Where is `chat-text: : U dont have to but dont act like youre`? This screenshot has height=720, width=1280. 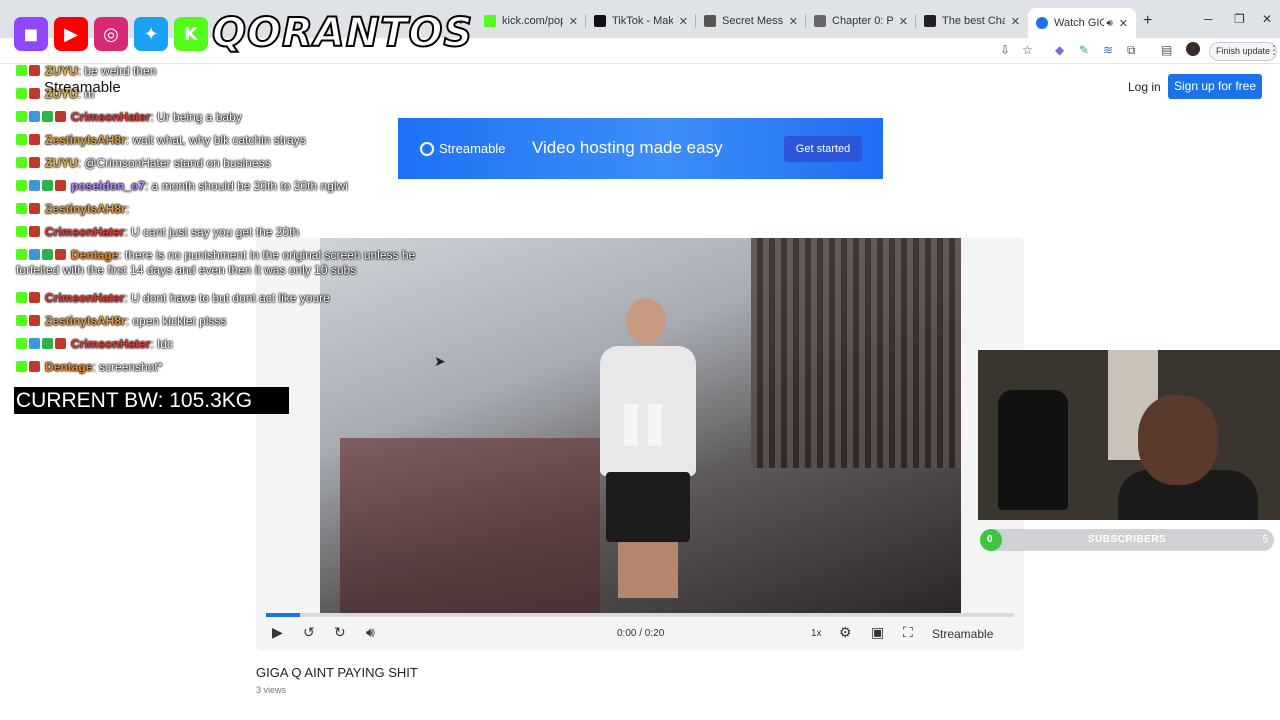 chat-text: : U dont have to but dont act like youre is located at coordinates (227, 298).